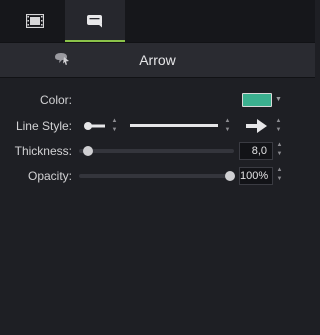 The image size is (320, 335). What do you see at coordinates (114, 126) in the screenshot?
I see `line-end-style-spinner: ▲ ▼` at bounding box center [114, 126].